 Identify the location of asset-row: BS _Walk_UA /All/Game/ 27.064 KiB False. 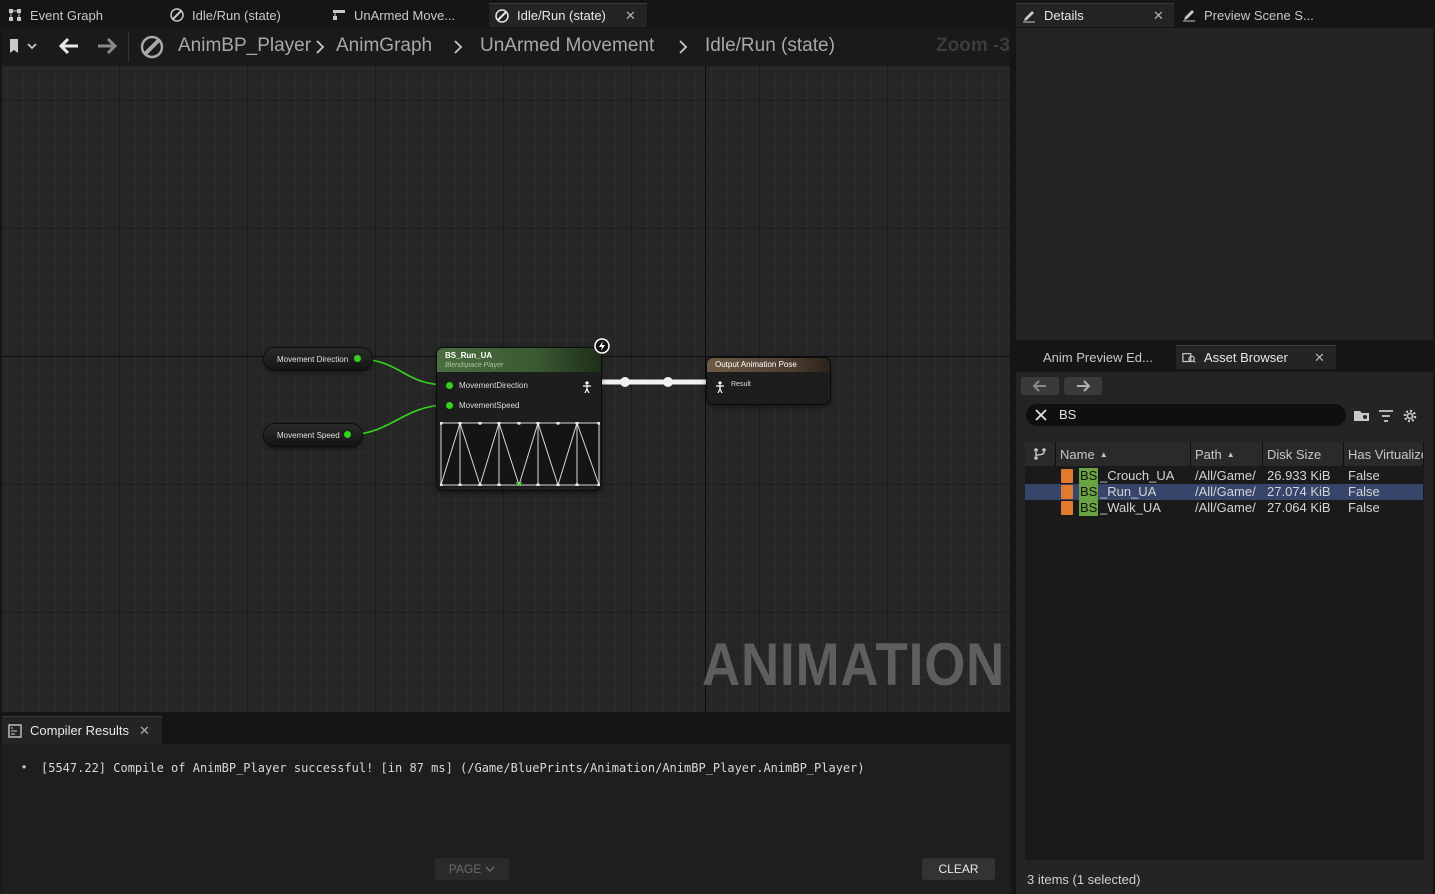
(1224, 508).